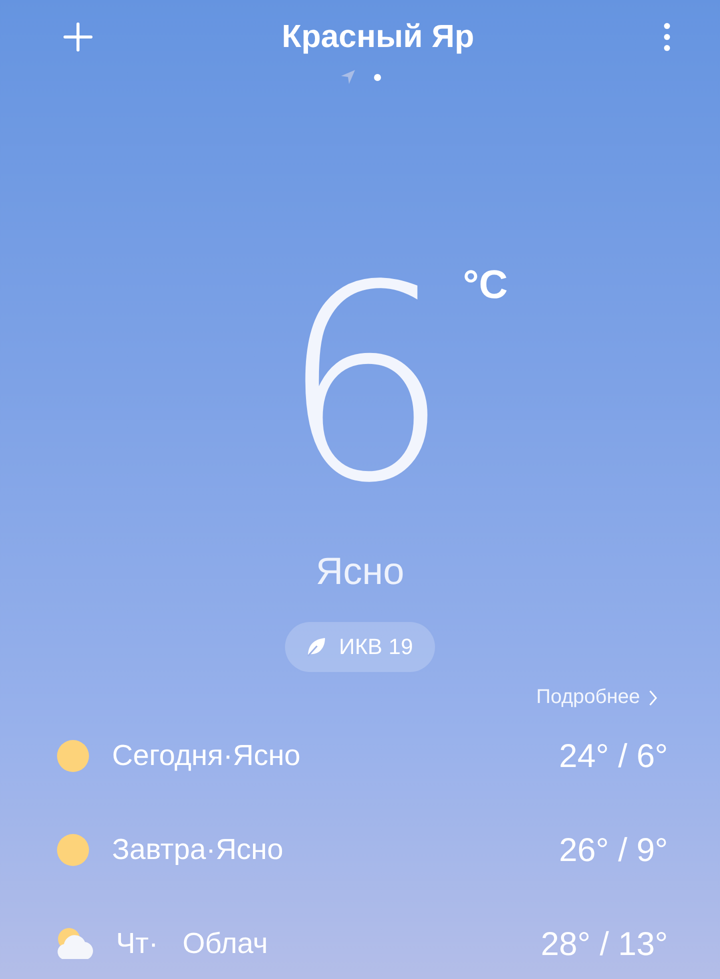 The height and width of the screenshot is (979, 720). I want to click on forecast-day-label: Завтра·Ясно, so click(198, 850).